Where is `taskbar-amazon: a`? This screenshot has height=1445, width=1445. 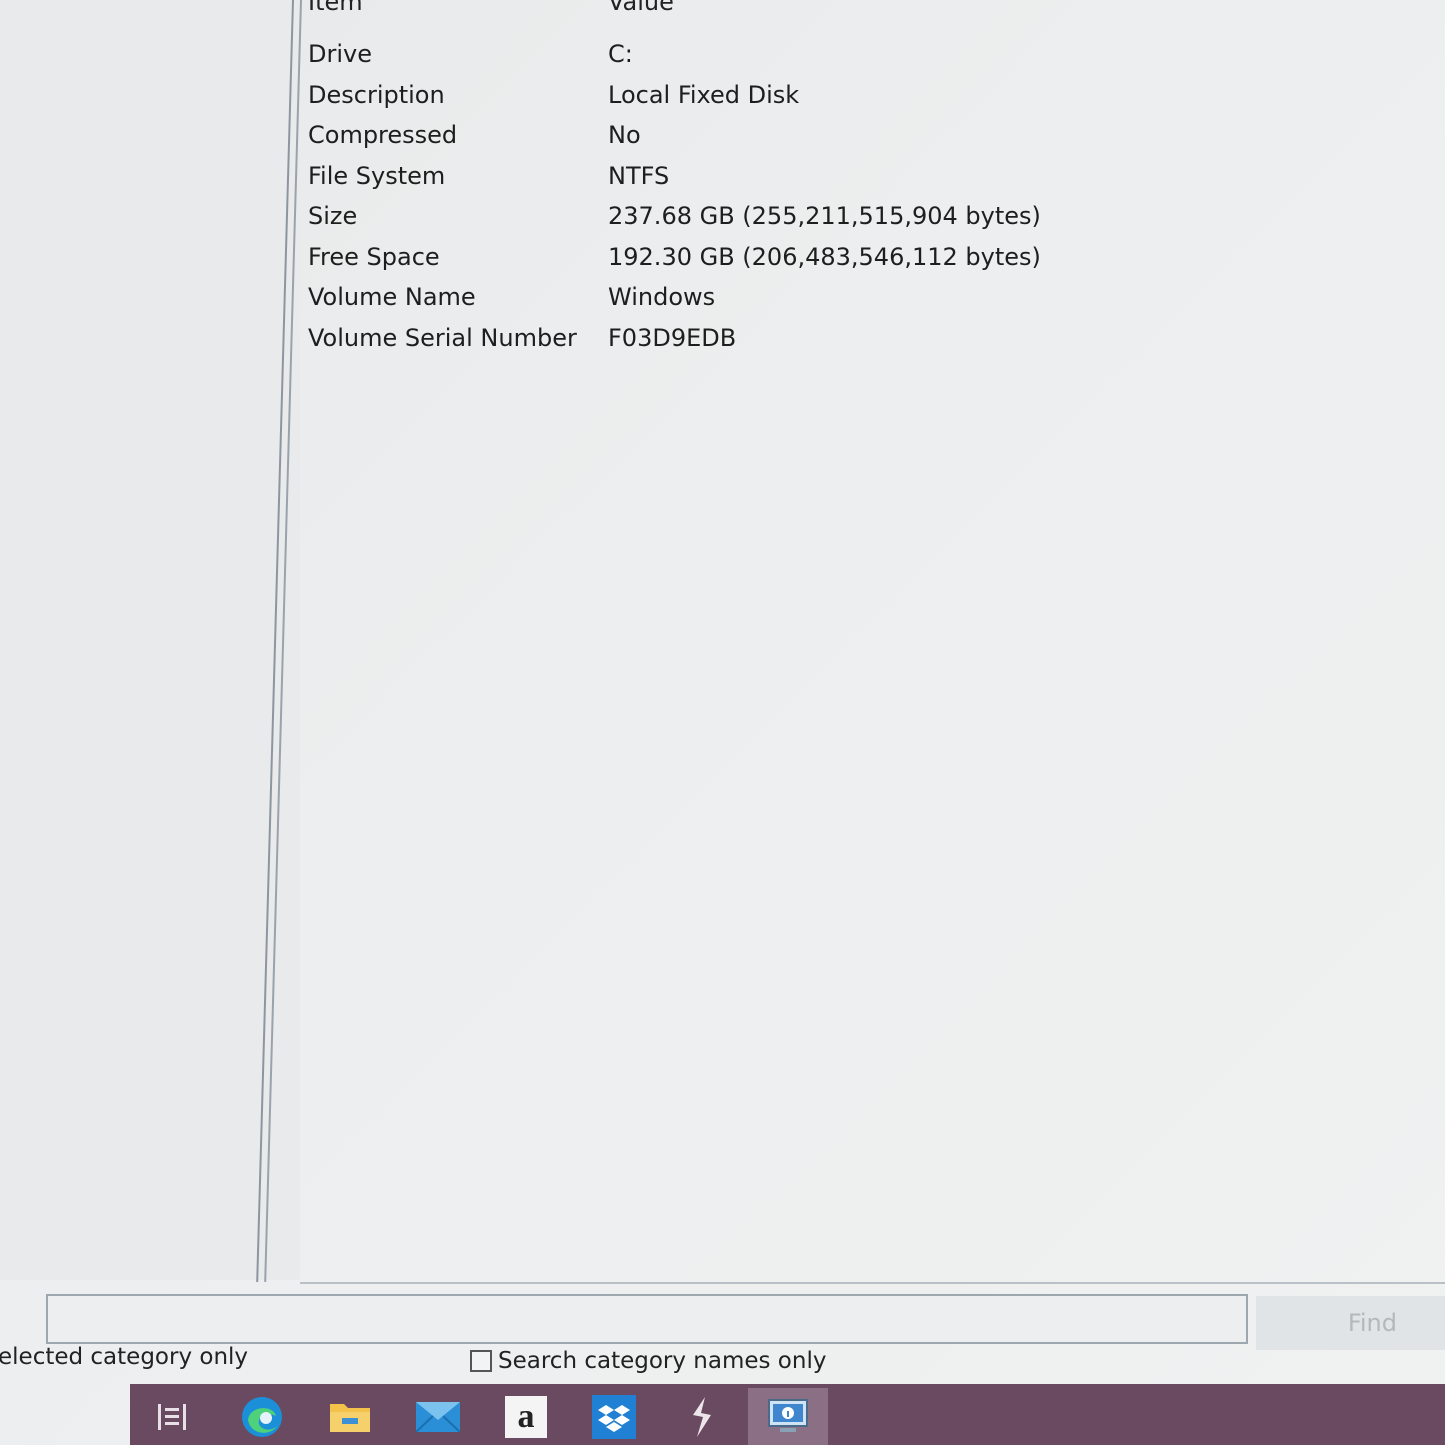
taskbar-amazon: a is located at coordinates (526, 1416).